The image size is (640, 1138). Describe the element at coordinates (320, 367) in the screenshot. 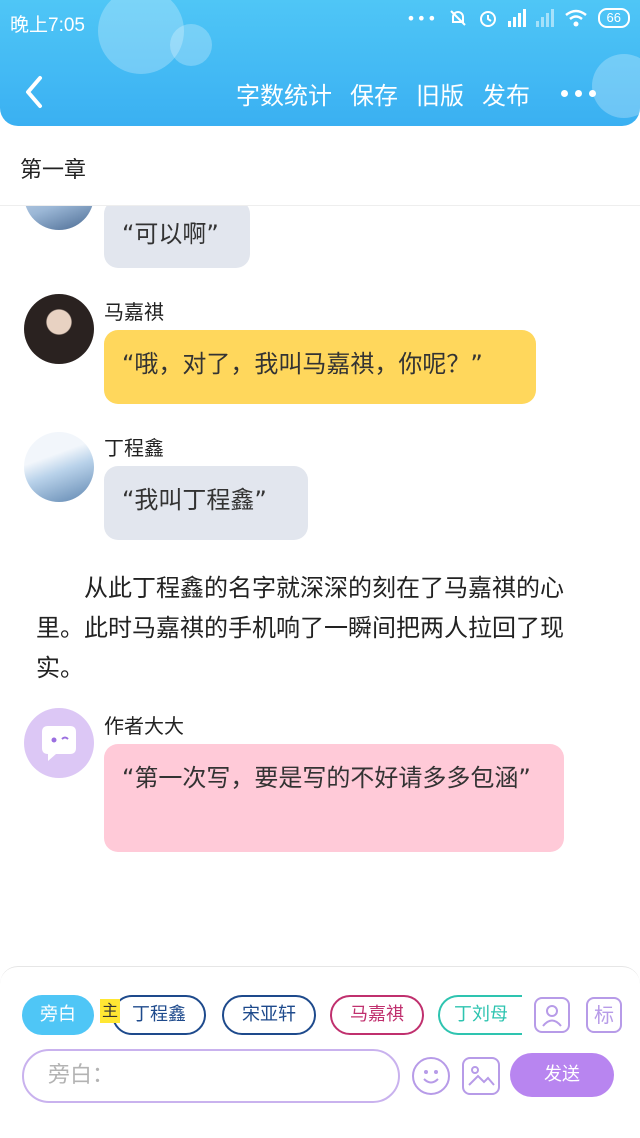

I see `chat-bubble: “哦，对了，我叫马嘉祺，你呢？”` at that location.